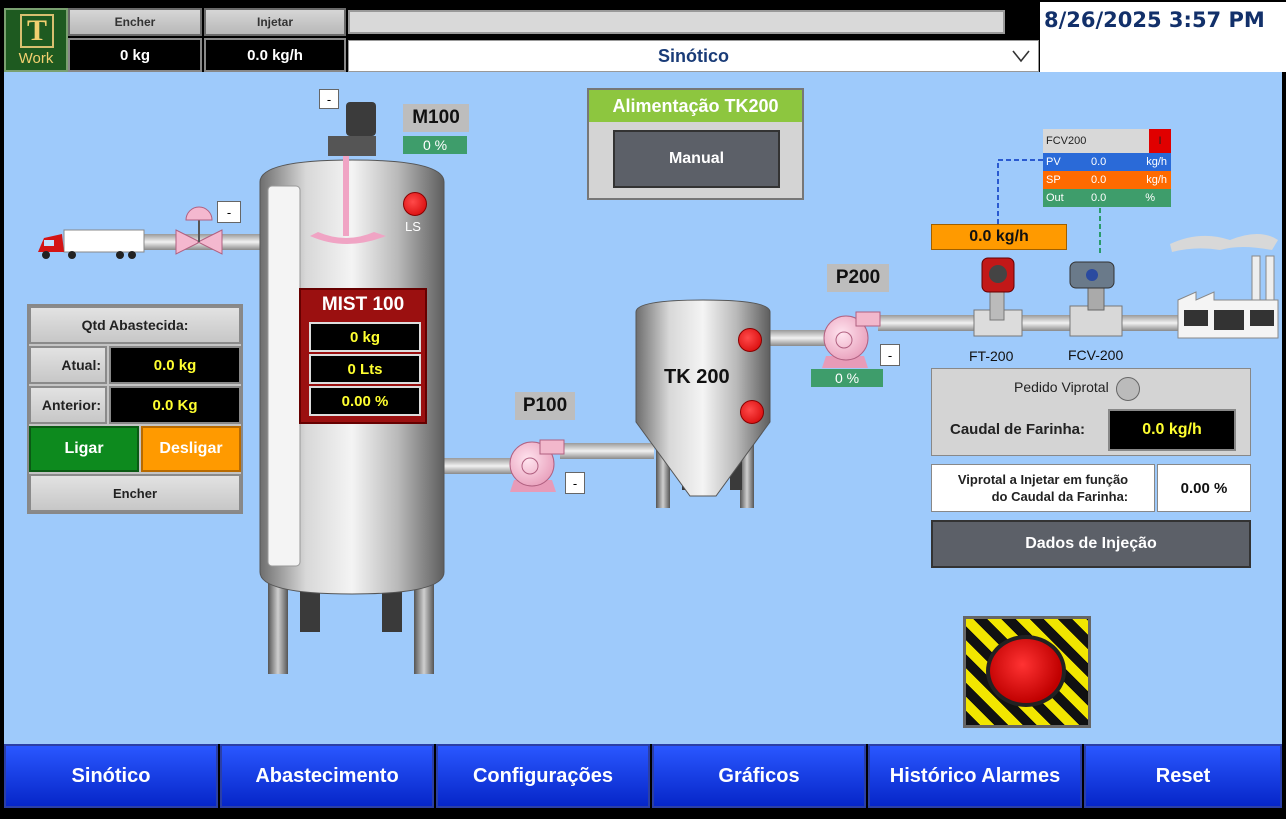 This screenshot has height=819, width=1286. Describe the element at coordinates (1156, 180) in the screenshot. I see `sp-unit: kg/h` at that location.